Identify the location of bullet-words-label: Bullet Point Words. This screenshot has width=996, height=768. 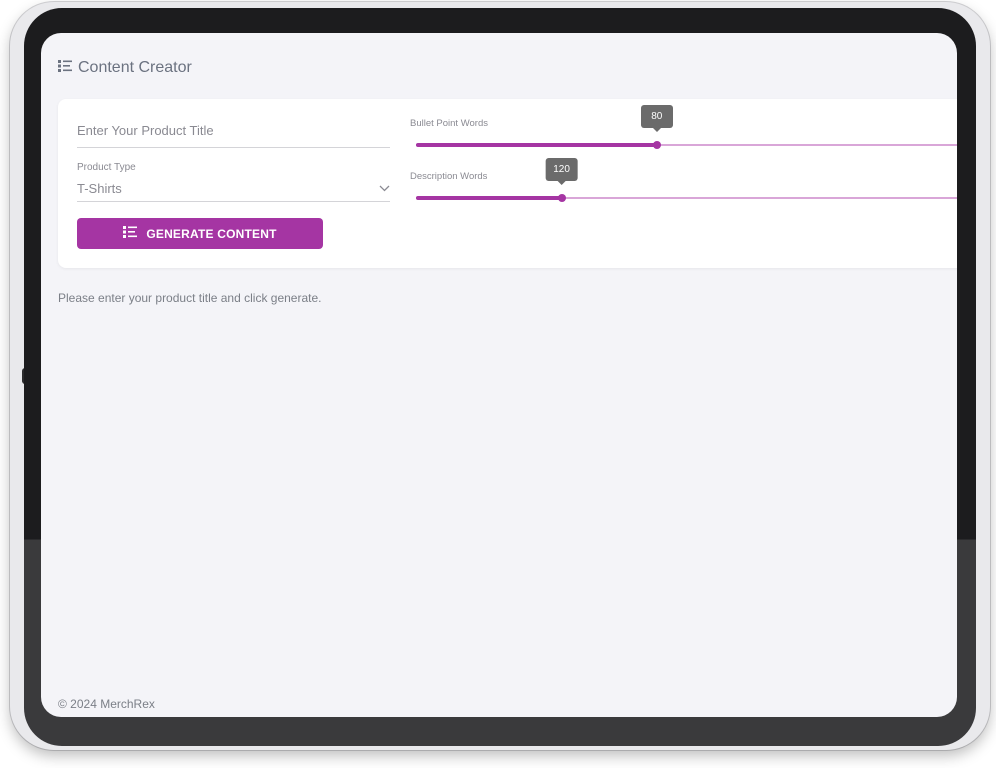
(449, 123).